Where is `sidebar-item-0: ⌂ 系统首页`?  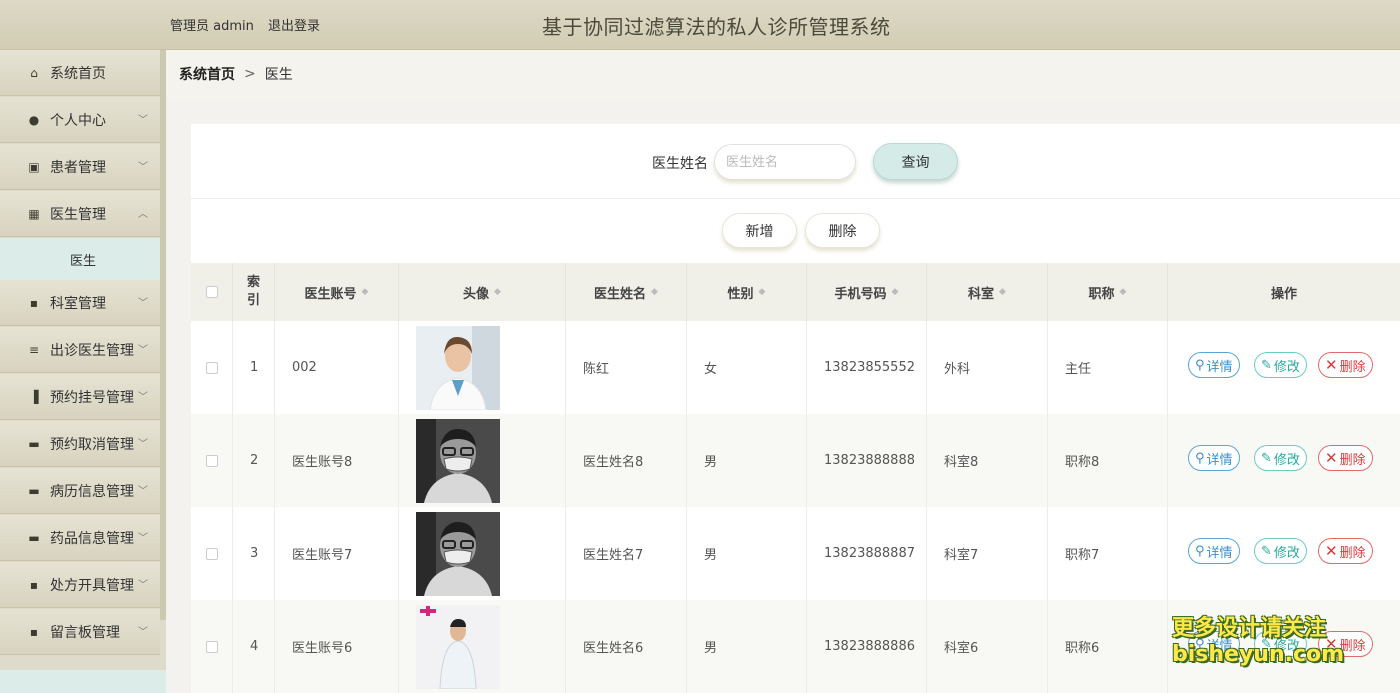
sidebar-item-0: ⌂ 系统首页 is located at coordinates (80, 73).